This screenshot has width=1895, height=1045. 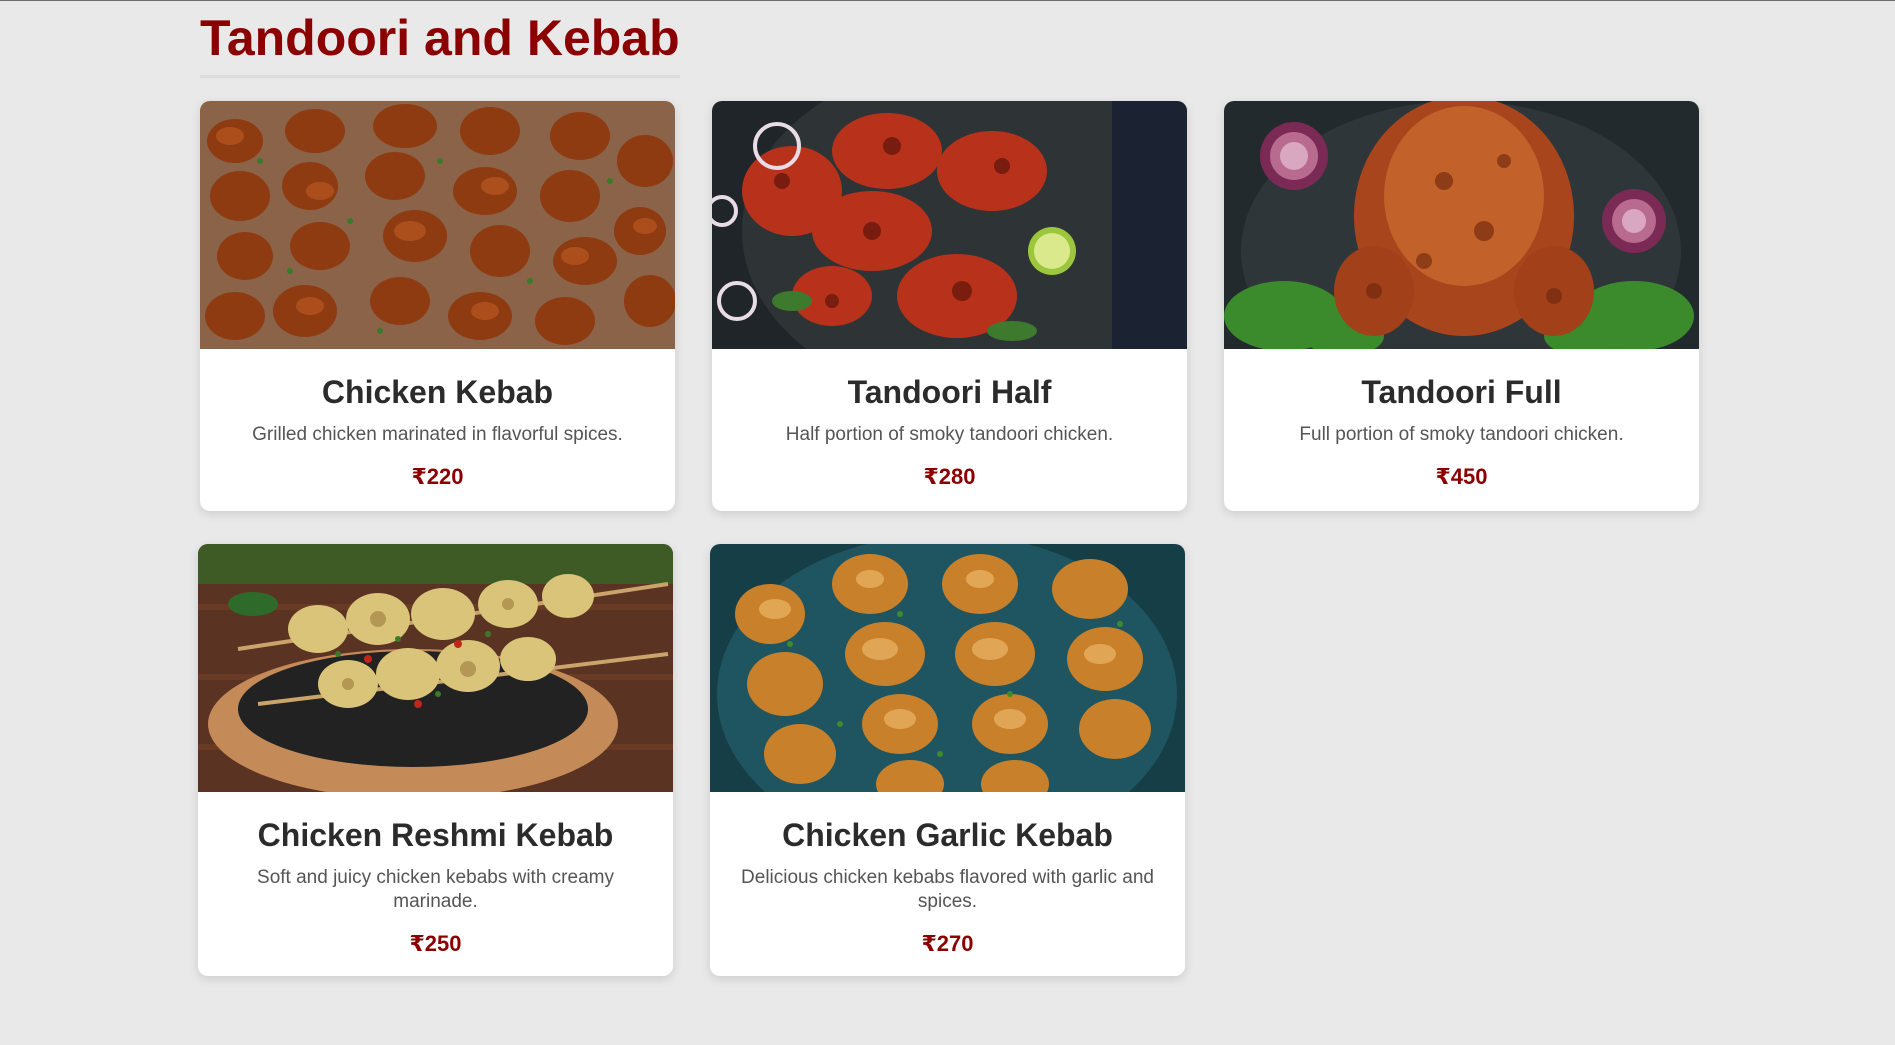 I want to click on item-description: Half portion of smoky tandoori chicken., so click(x=949, y=434).